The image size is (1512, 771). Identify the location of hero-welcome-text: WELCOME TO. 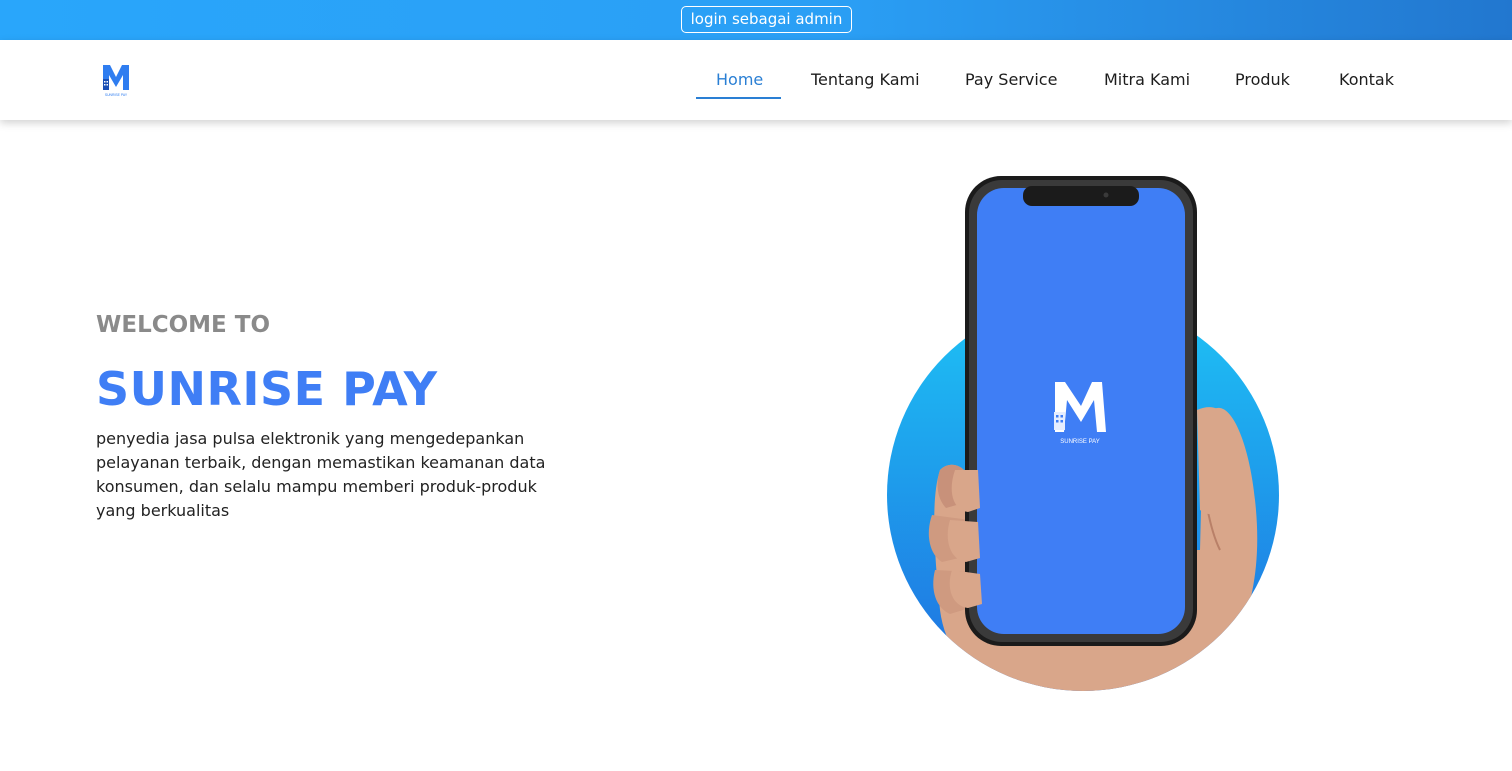
(183, 325).